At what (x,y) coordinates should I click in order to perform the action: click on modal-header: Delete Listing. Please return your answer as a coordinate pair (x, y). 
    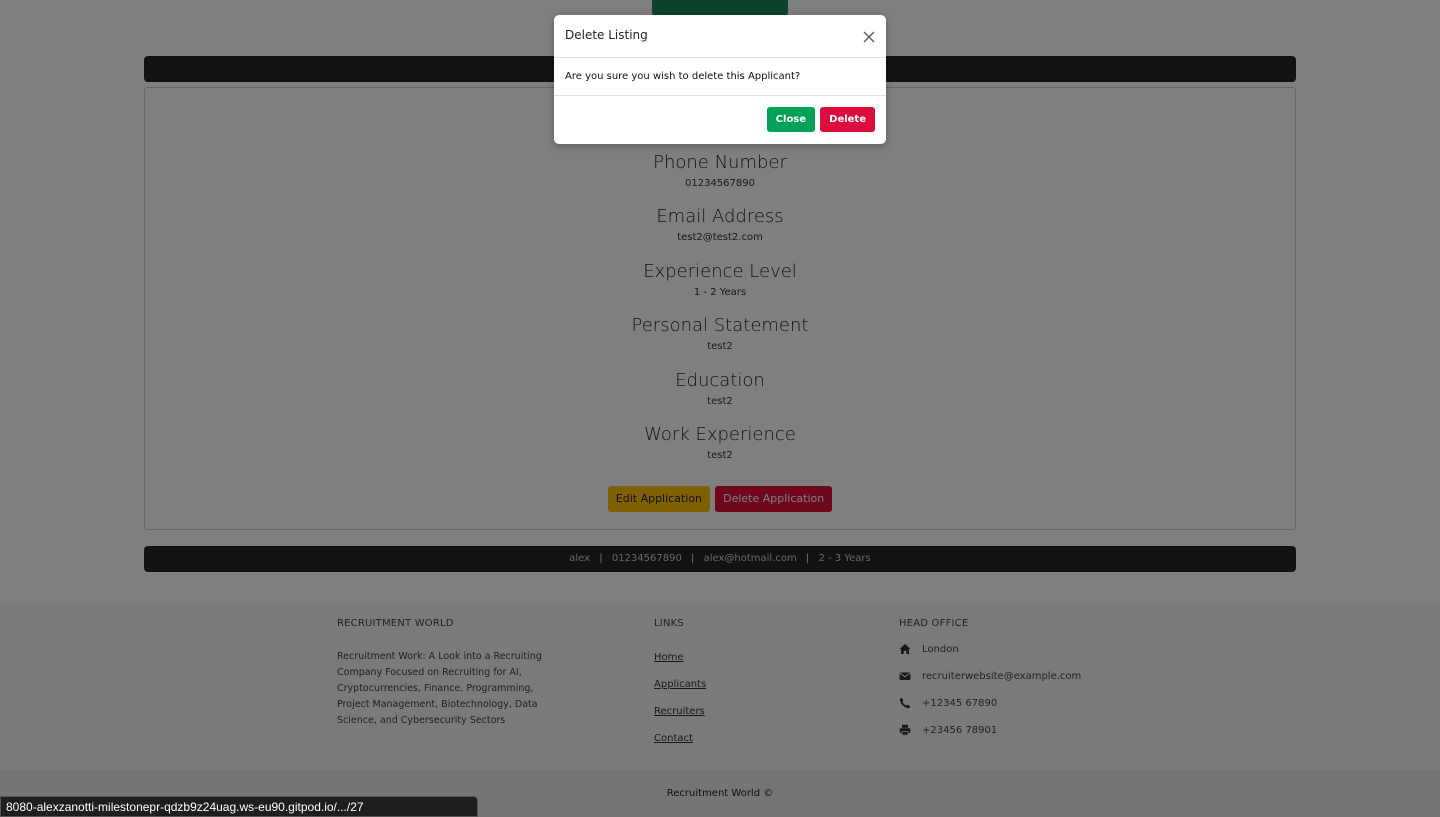
    Looking at the image, I should click on (720, 36).